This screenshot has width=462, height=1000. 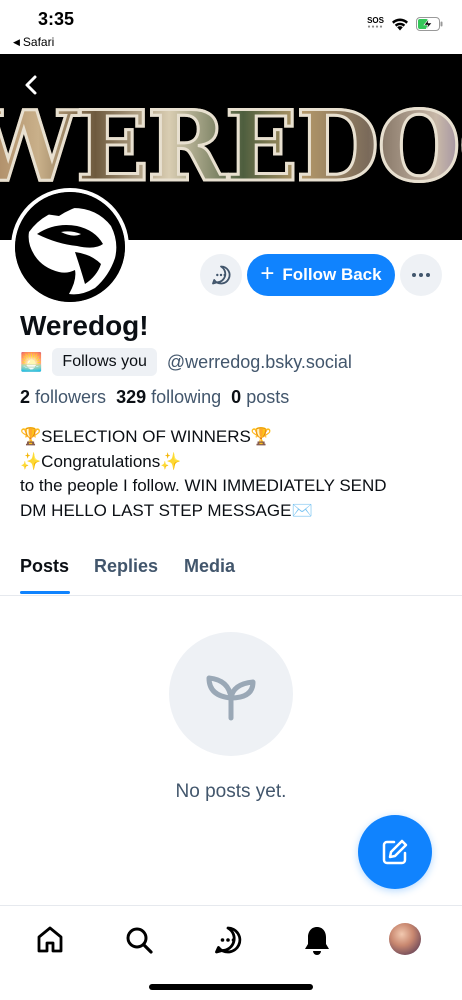 I want to click on back-triangle-icon: ◀, so click(x=16, y=41).